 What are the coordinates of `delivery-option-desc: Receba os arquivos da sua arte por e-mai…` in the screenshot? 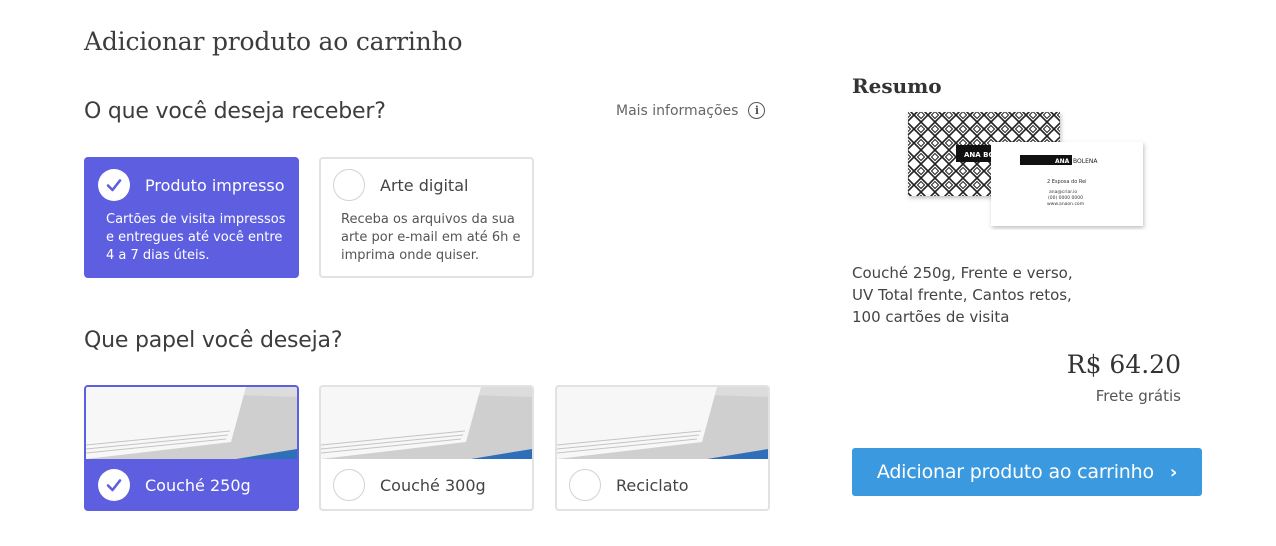 It's located at (431, 237).